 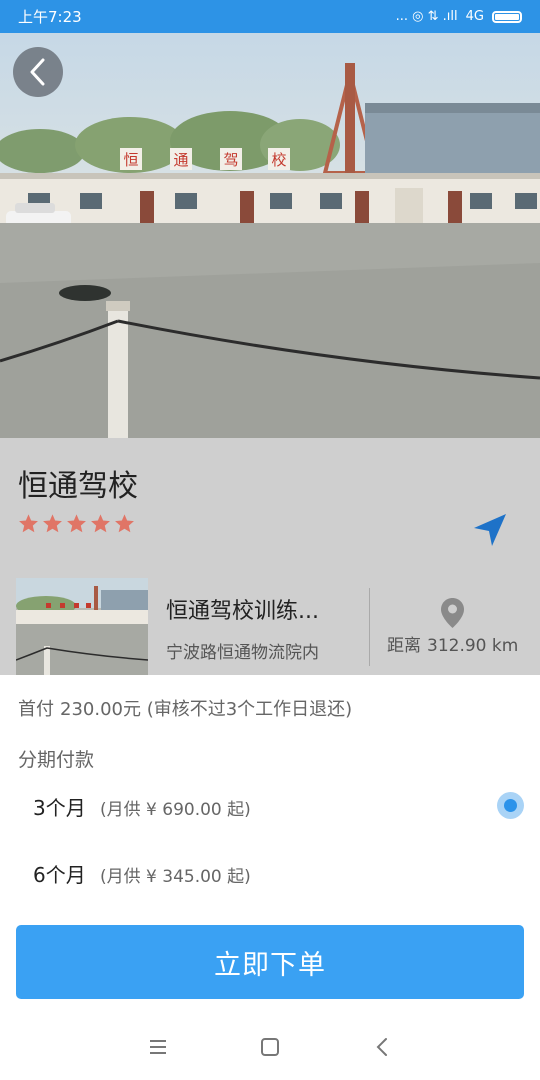 I want to click on school-name: 恒通驾校, so click(x=78, y=486).